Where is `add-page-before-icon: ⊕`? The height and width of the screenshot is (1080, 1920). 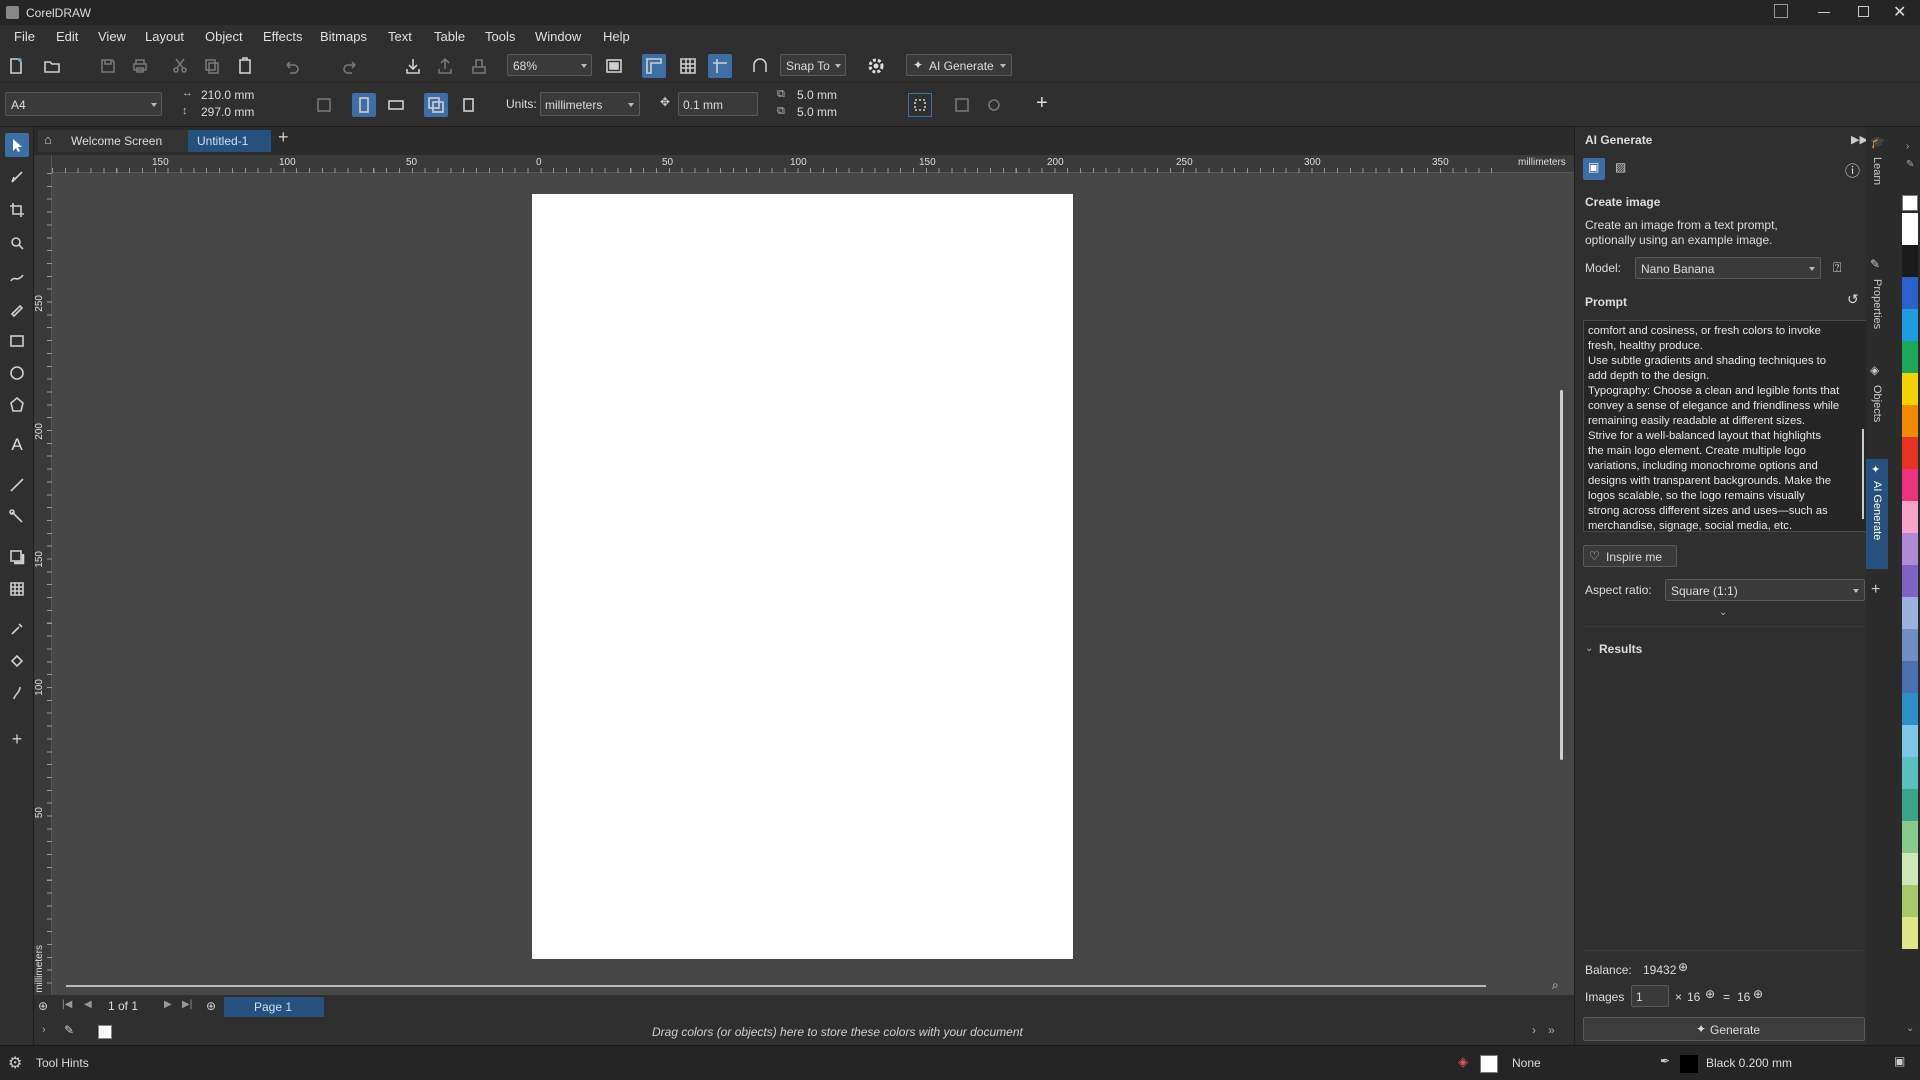 add-page-before-icon: ⊕ is located at coordinates (43, 1006).